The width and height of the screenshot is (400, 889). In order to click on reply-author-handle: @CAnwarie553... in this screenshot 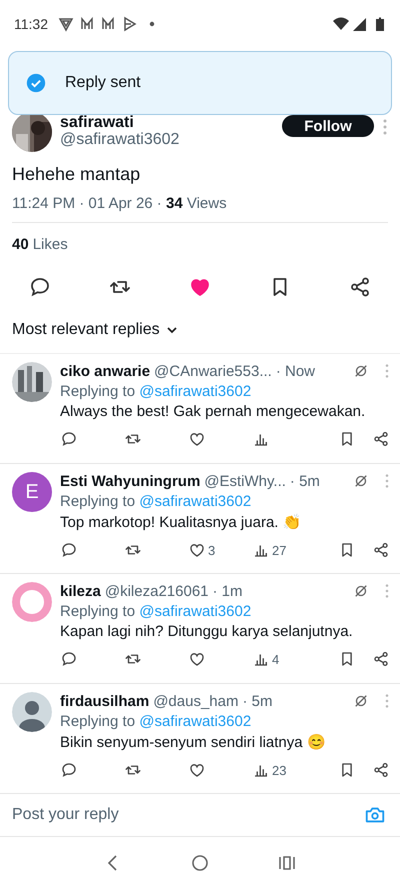, I will do `click(213, 371)`.